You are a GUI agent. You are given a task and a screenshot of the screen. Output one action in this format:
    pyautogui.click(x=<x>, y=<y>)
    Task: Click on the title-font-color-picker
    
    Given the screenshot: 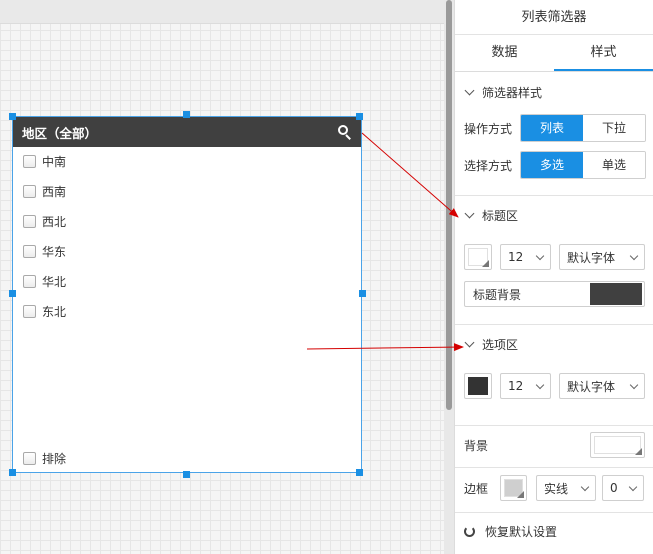 What is the action you would take?
    pyautogui.click(x=478, y=257)
    